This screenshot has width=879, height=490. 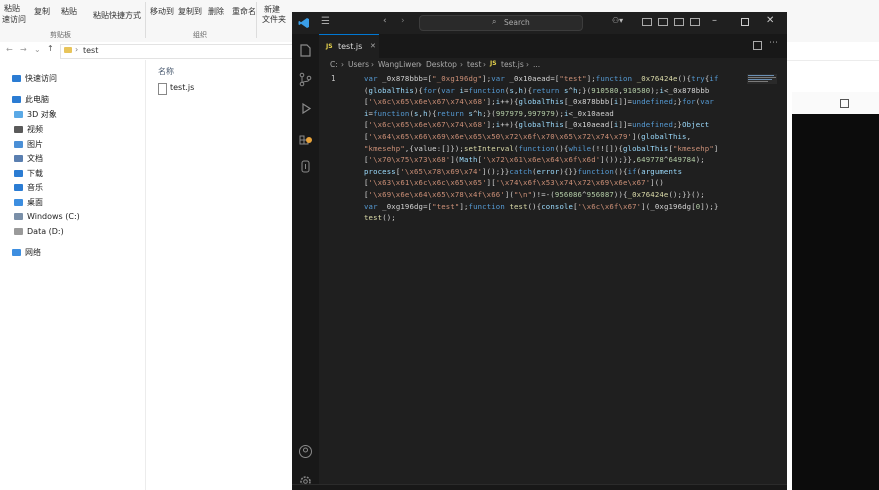 I want to click on customize-layout-icon, so click(x=695, y=22).